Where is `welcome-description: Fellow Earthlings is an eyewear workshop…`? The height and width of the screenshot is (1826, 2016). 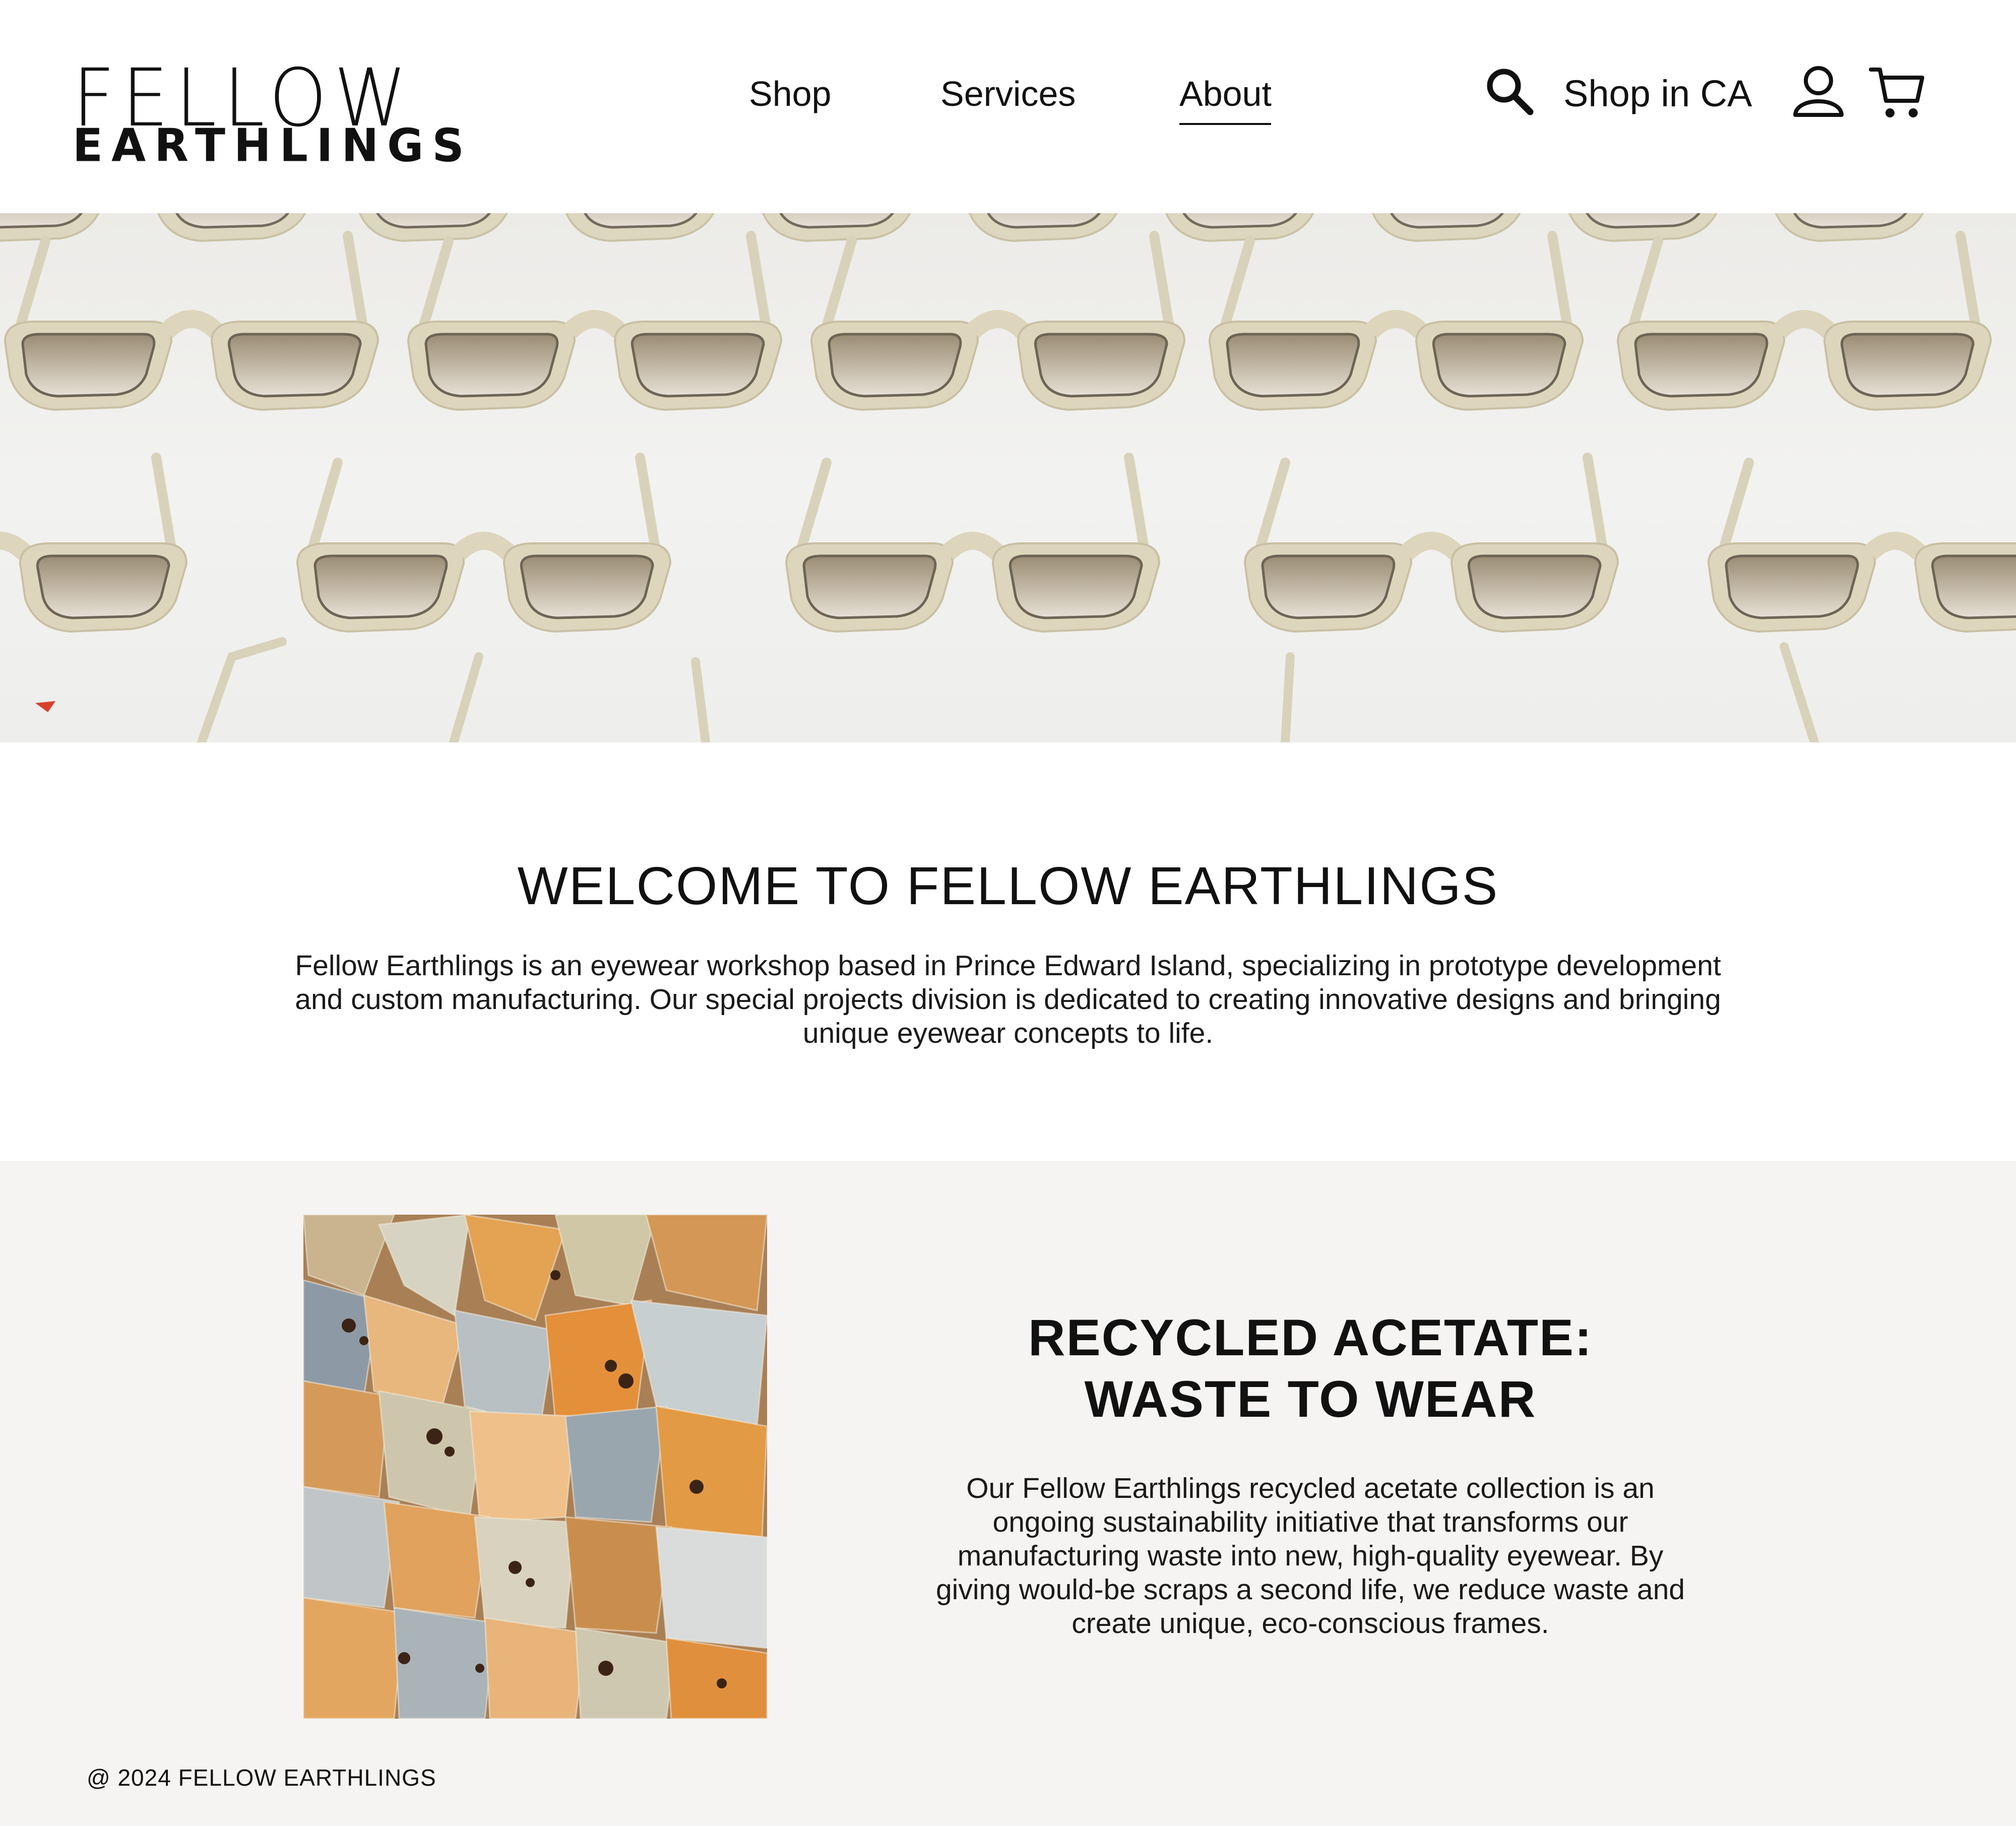 welcome-description: Fellow Earthlings is an eyewear workshop… is located at coordinates (1008, 999).